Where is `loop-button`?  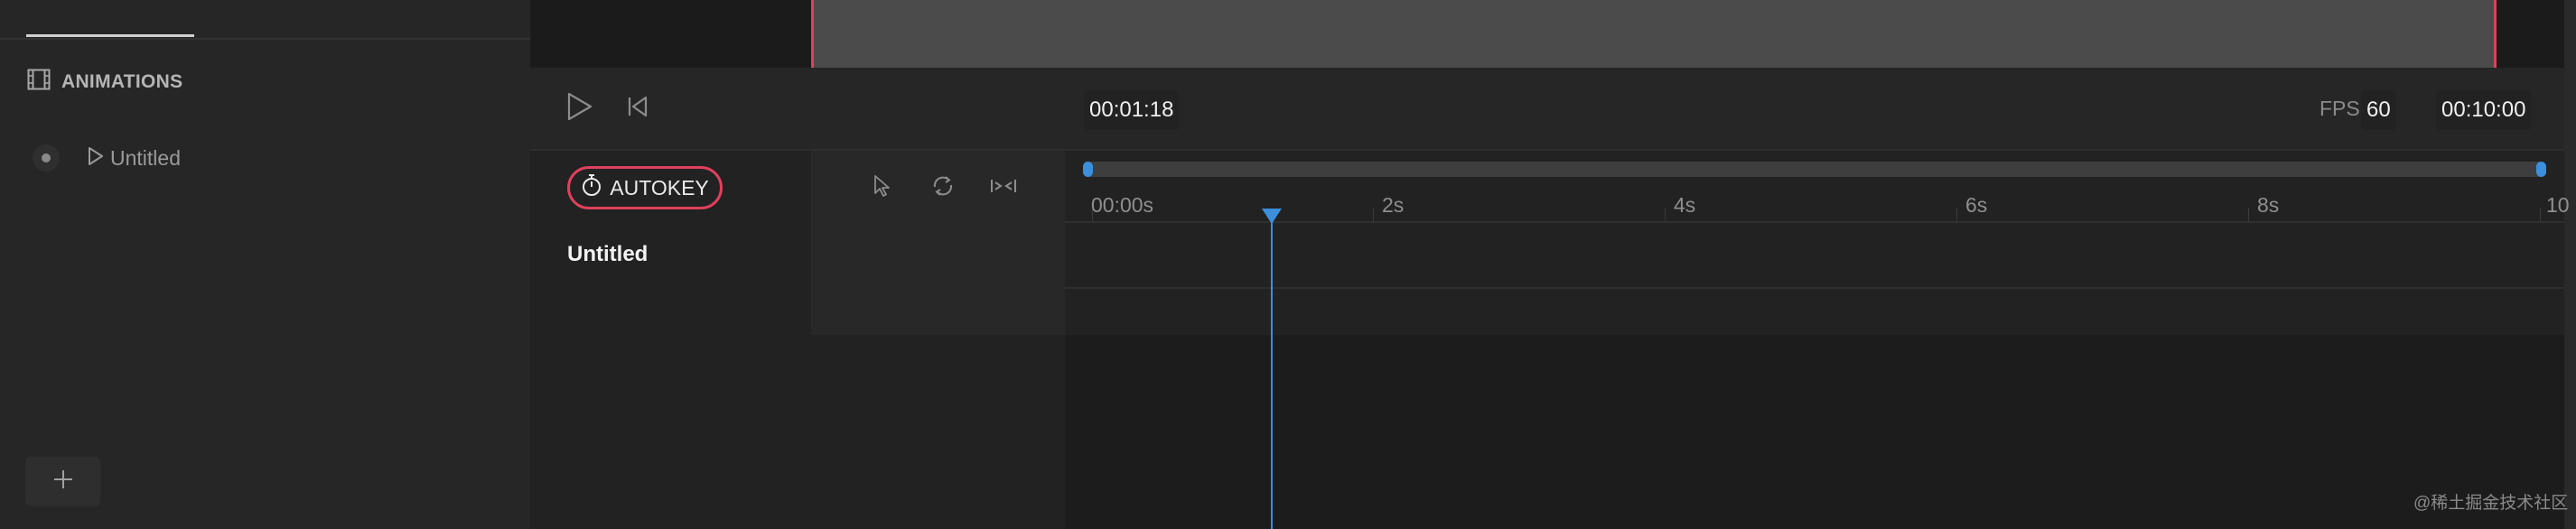 loop-button is located at coordinates (943, 187).